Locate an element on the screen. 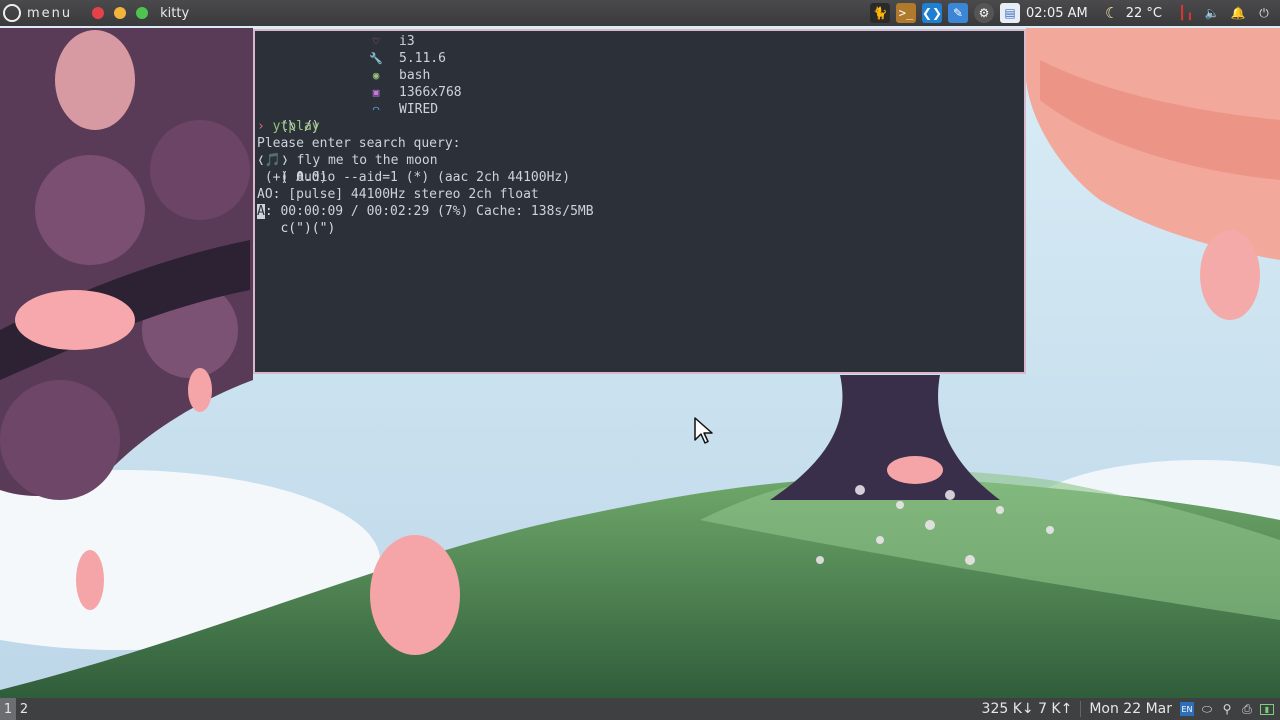 The width and height of the screenshot is (1280, 720). minimize-window-button is located at coordinates (120, 13).